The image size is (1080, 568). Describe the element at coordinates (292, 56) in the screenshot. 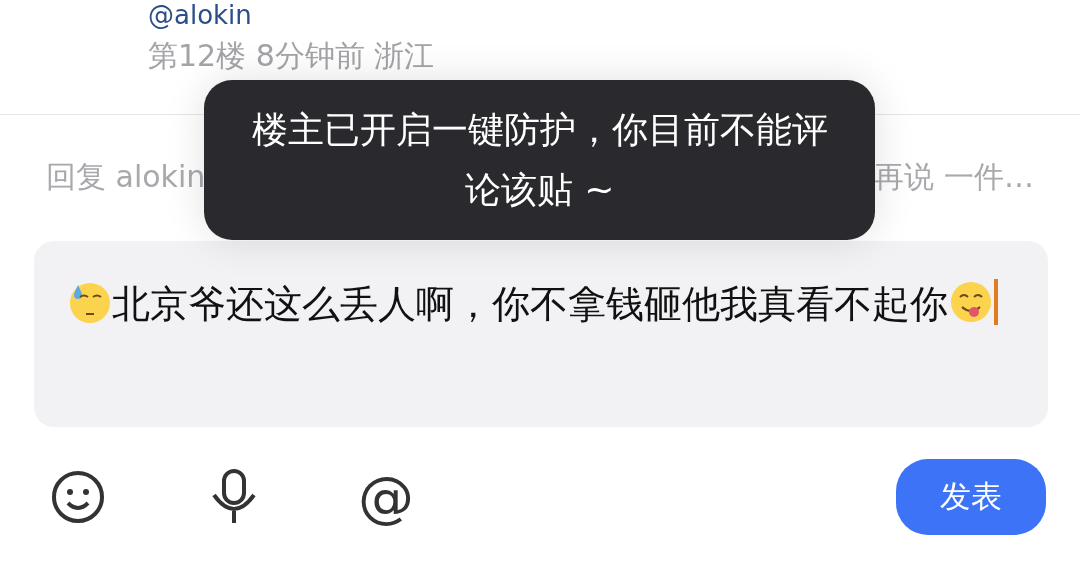

I see `post-meta: 第12楼 8分钟前 浙江` at that location.